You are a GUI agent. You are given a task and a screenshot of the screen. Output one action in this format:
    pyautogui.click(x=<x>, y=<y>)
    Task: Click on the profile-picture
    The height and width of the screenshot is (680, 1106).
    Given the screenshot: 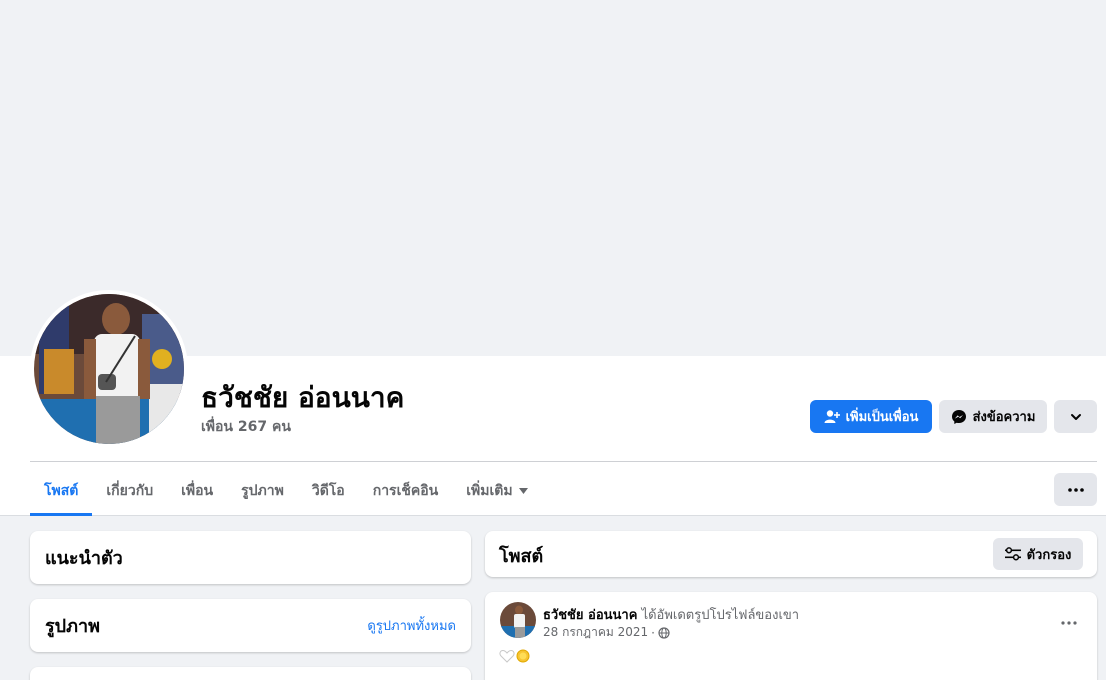 What is the action you would take?
    pyautogui.click(x=109, y=369)
    